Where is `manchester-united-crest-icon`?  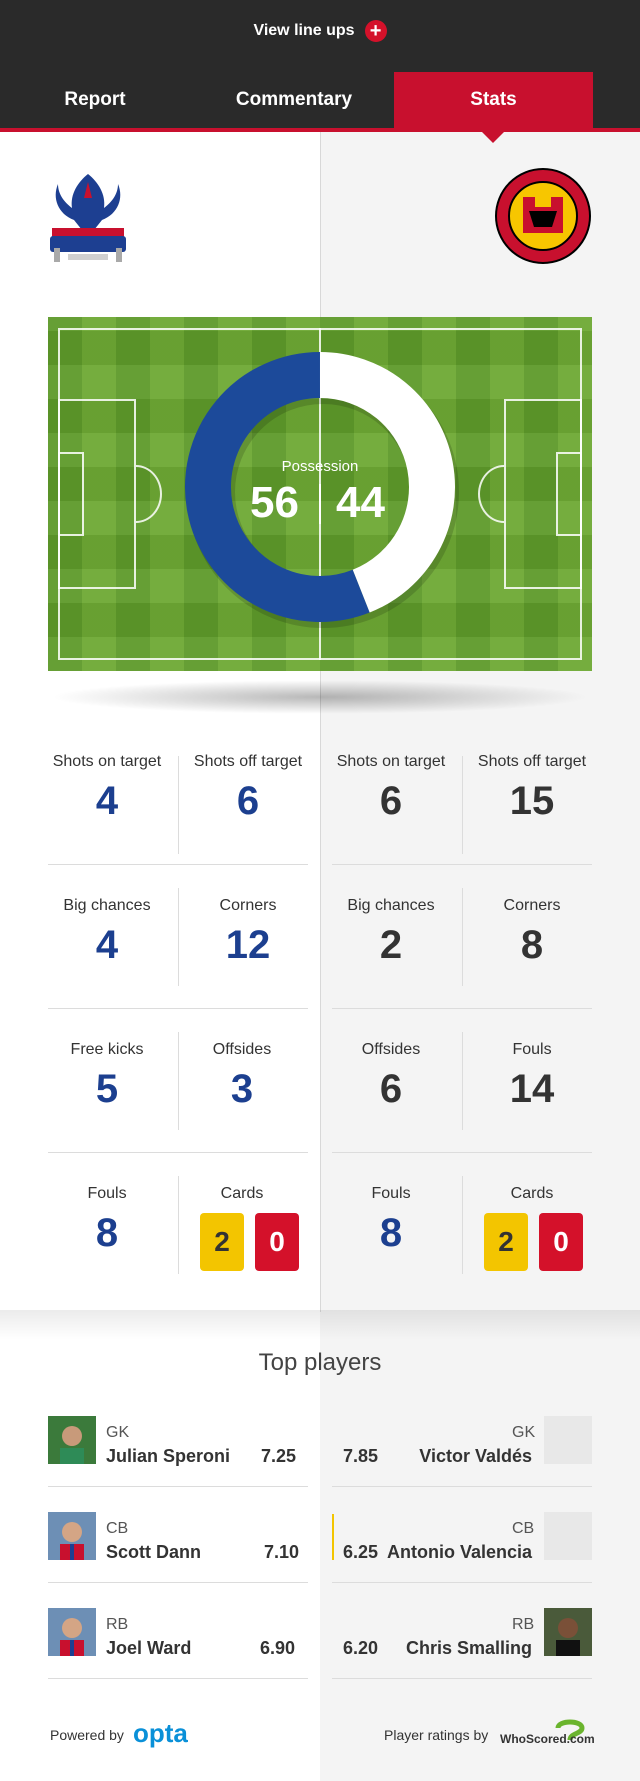
manchester-united-crest-icon is located at coordinates (543, 216).